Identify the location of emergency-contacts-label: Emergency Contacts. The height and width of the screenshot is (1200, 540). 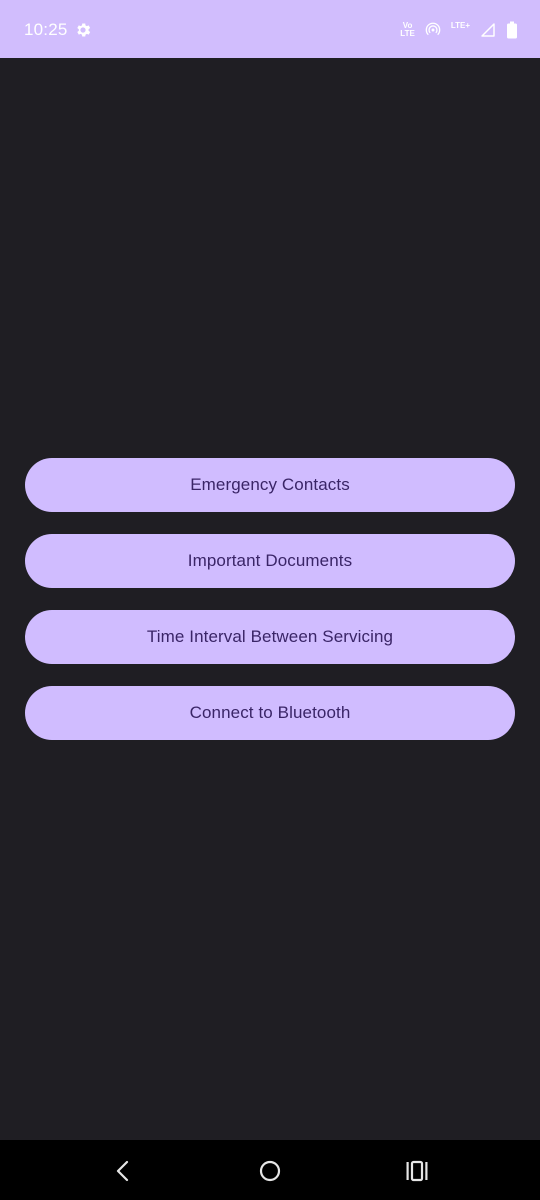
(270, 484).